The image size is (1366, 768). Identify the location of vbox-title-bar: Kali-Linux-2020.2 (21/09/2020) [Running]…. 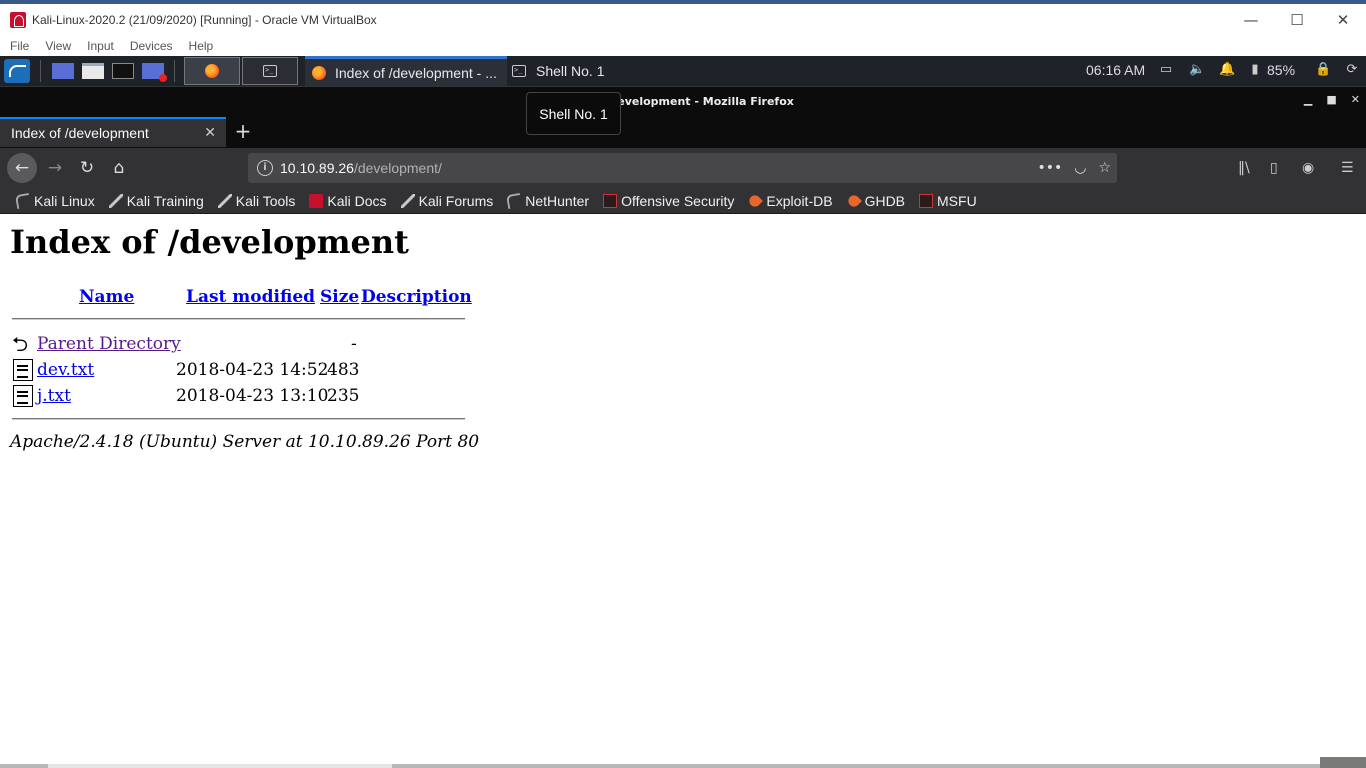
(683, 18).